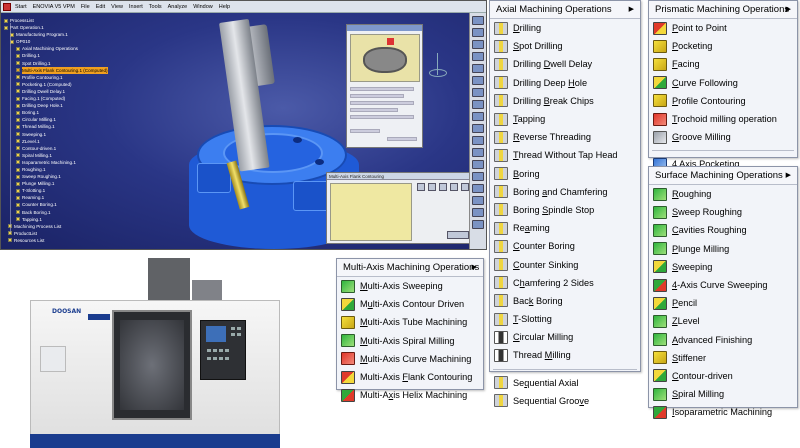 The height and width of the screenshot is (448, 800). Describe the element at coordinates (104, 226) in the screenshot. I see `tree-node: Machining Process List` at that location.